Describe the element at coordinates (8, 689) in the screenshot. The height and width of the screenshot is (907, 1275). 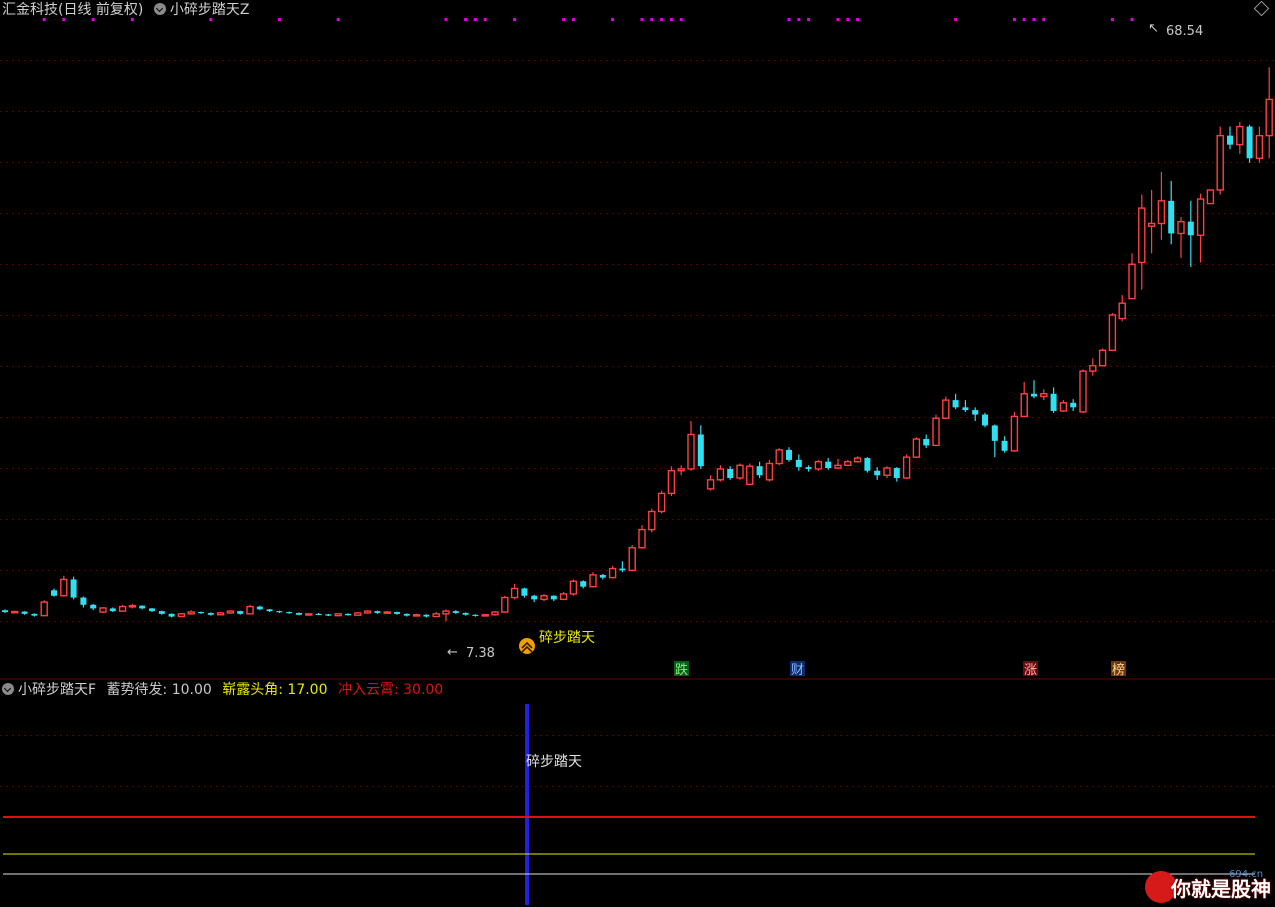
I see `sub-indicator-menu-icon` at that location.